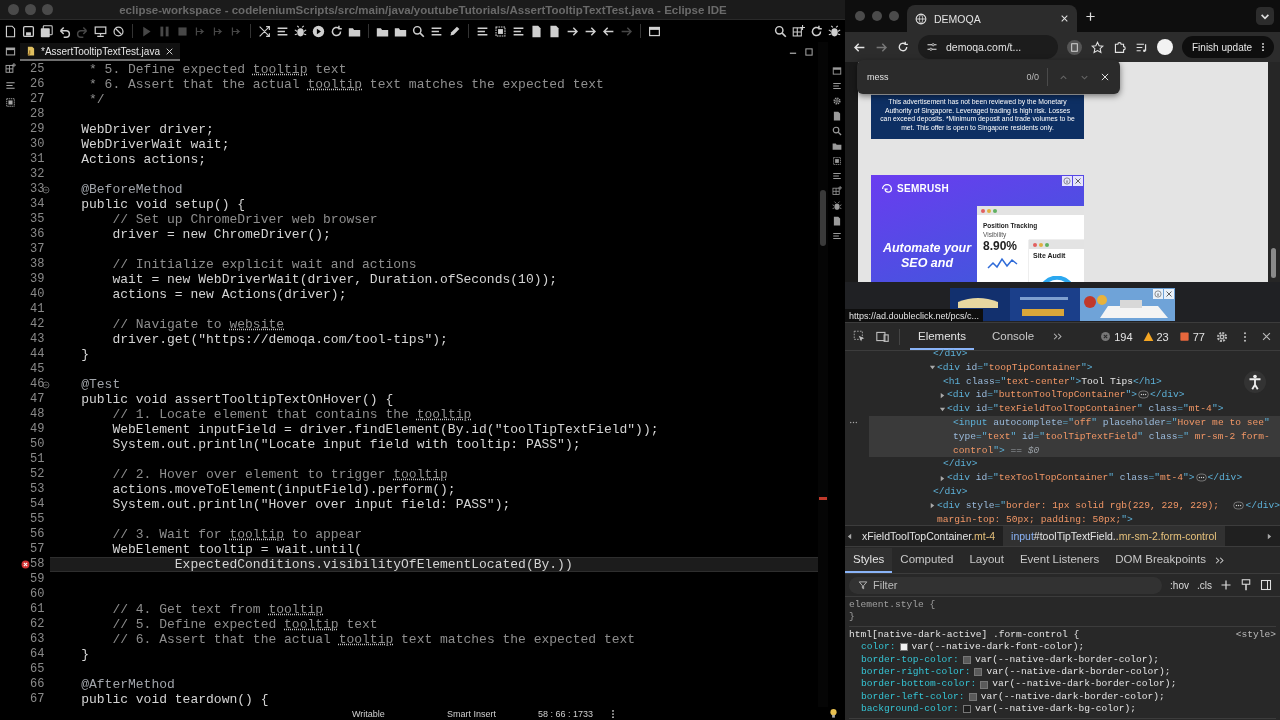  What do you see at coordinates (1085, 511) in the screenshot?
I see `dom-node: <div style="border: 1px solid rgb(229, 229, 229); margin-top: 50px; padding: 50px;">` at bounding box center [1085, 511].